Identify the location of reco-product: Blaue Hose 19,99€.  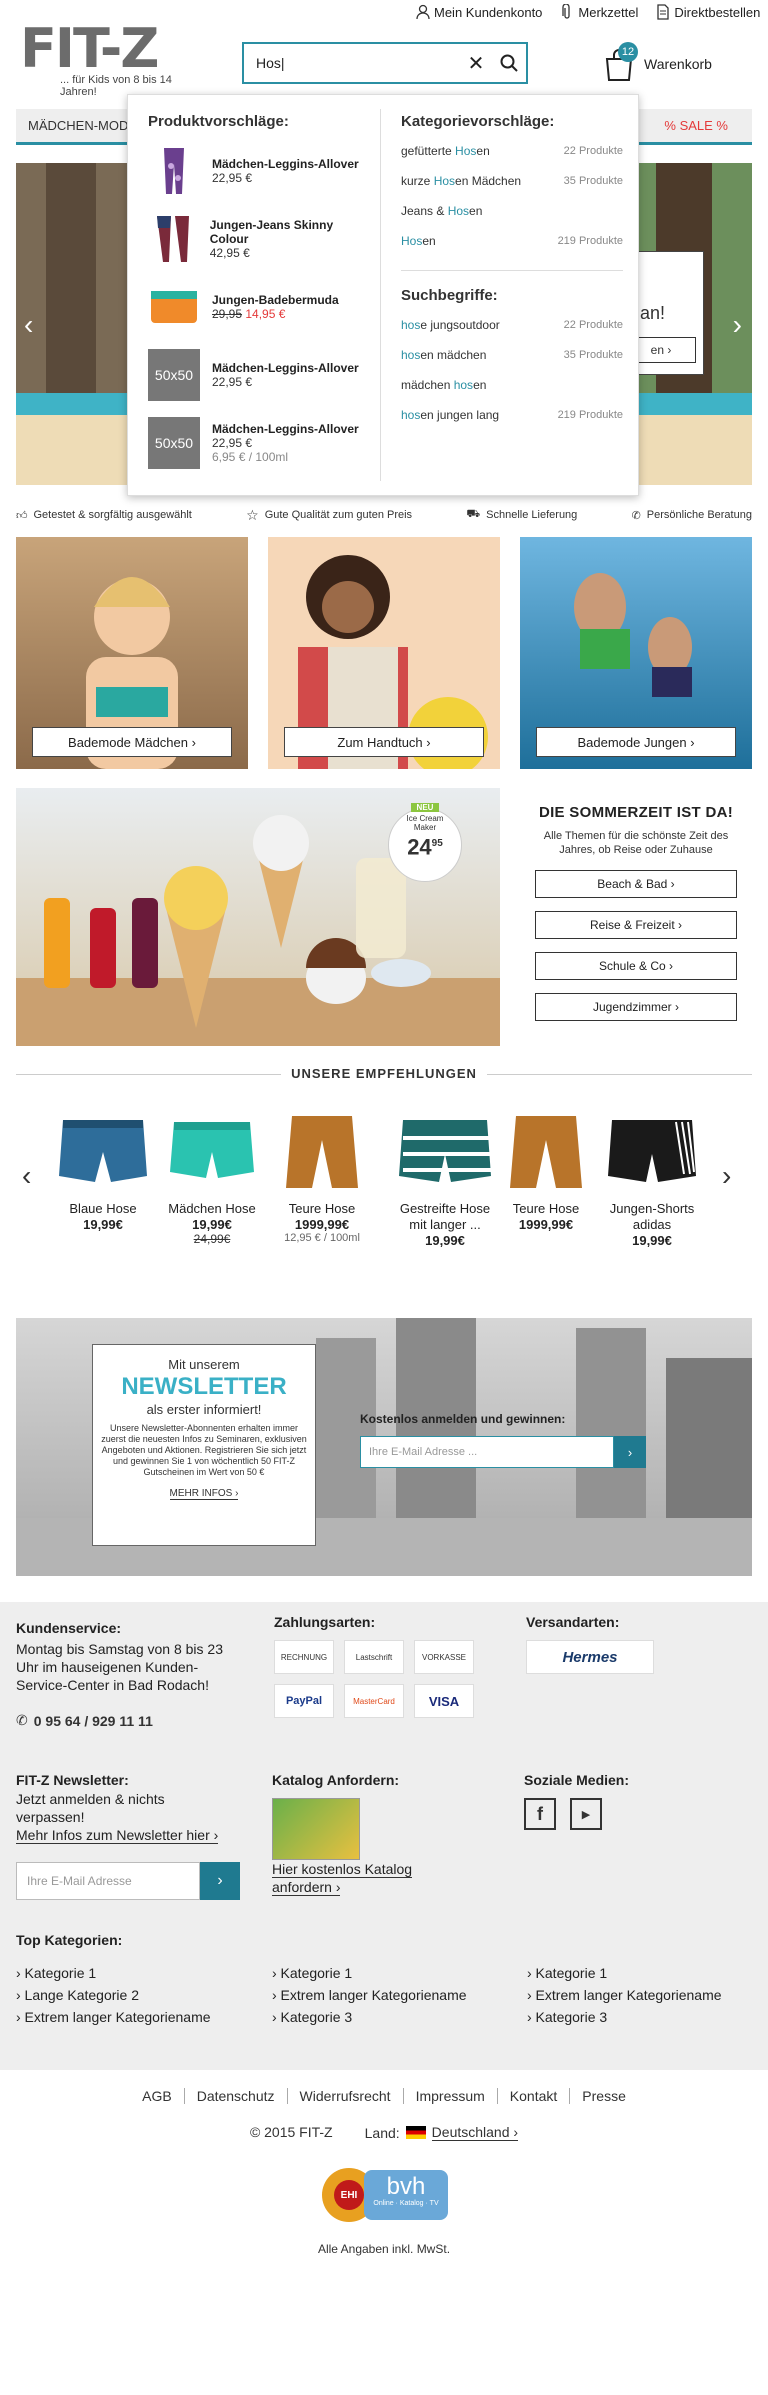
(103, 1172).